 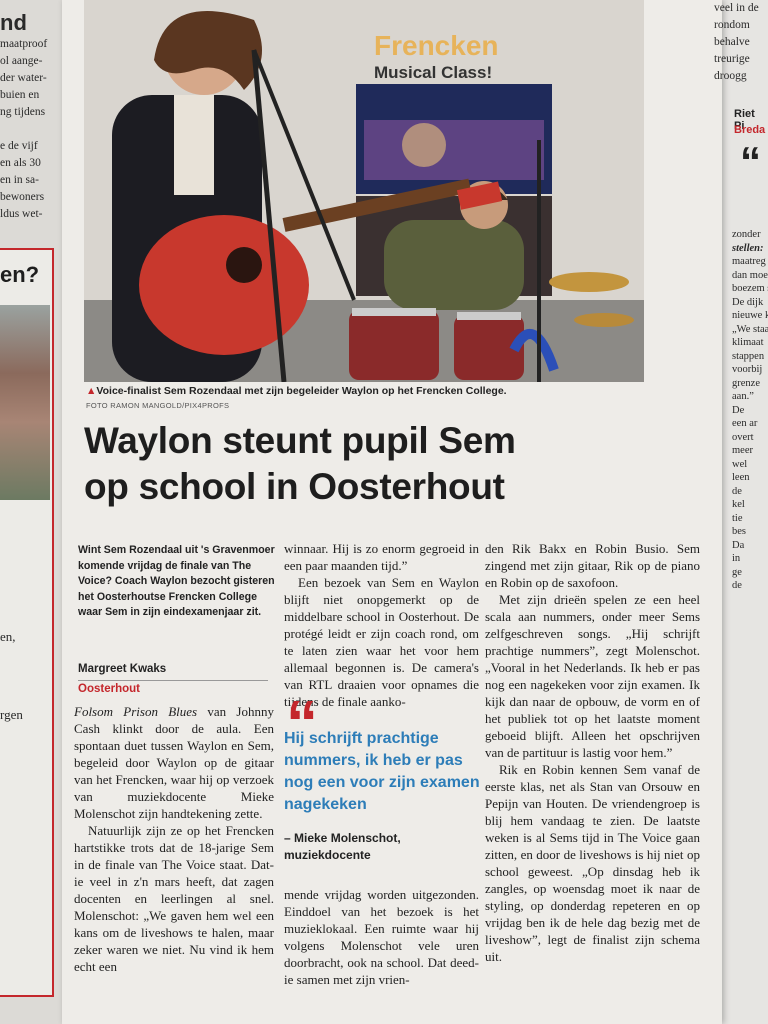 I want to click on left-line: der water-, so click(x=23, y=78).